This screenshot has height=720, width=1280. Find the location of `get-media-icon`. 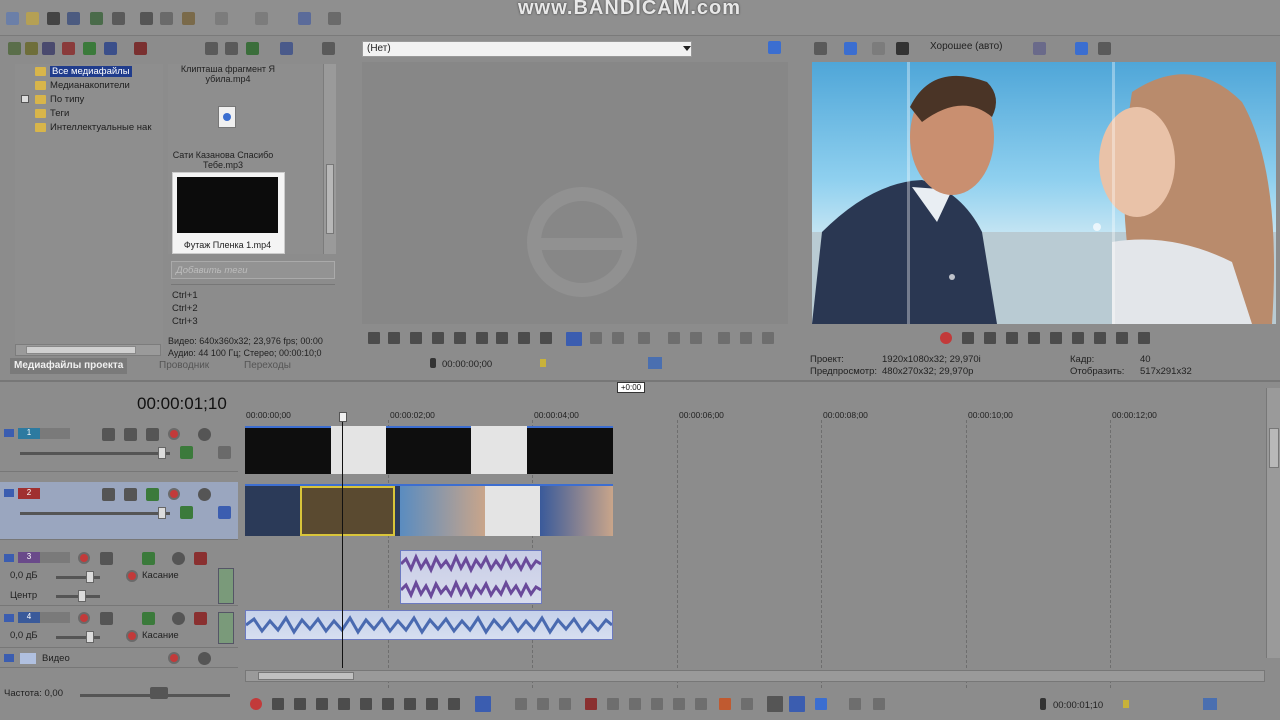

get-media-icon is located at coordinates (48, 48).